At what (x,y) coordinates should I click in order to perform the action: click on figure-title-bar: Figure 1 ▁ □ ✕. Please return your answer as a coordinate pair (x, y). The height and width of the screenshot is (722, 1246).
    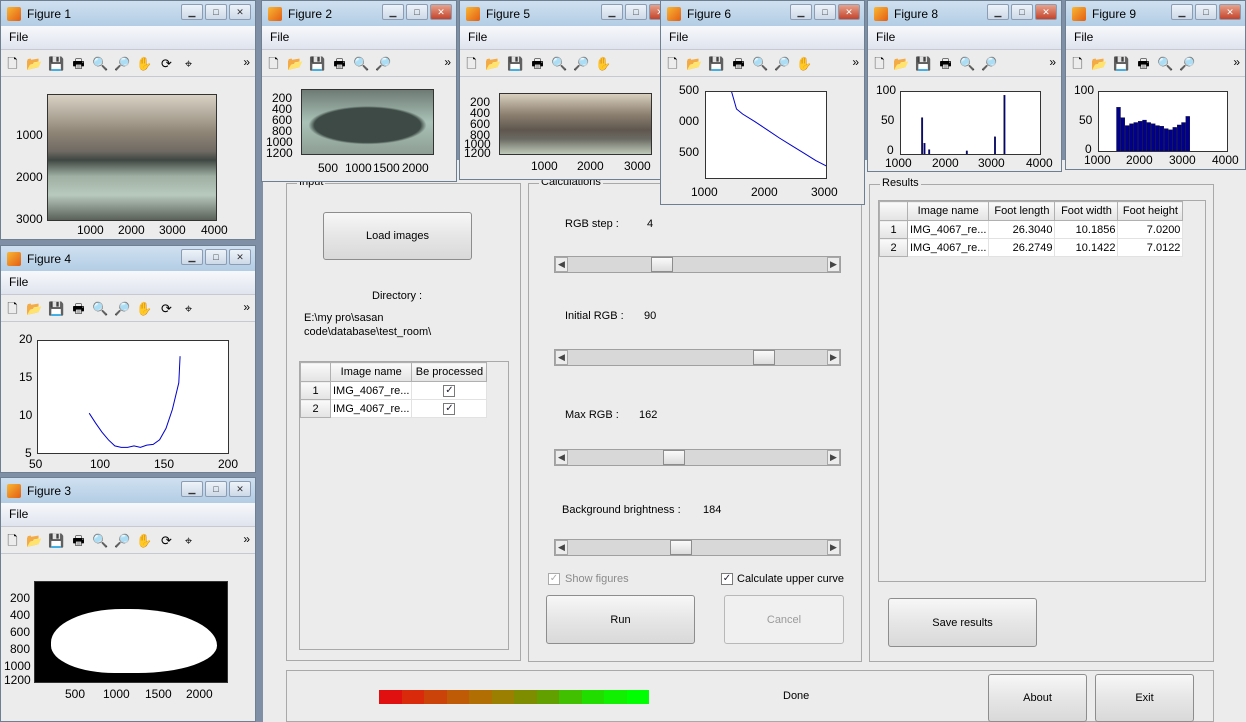
    Looking at the image, I should click on (128, 13).